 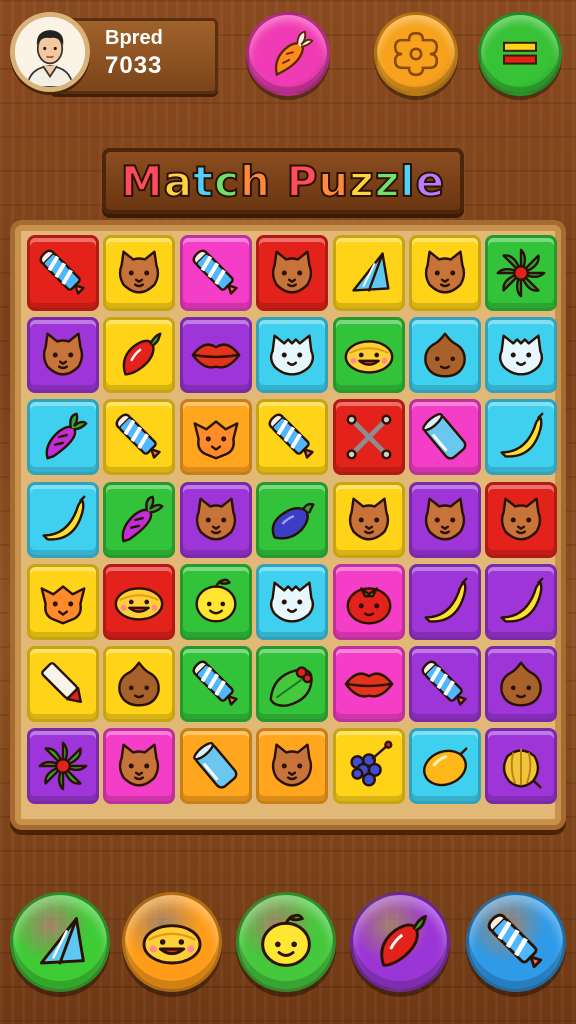 I want to click on berry-leaf-icon, so click(x=291, y=686).